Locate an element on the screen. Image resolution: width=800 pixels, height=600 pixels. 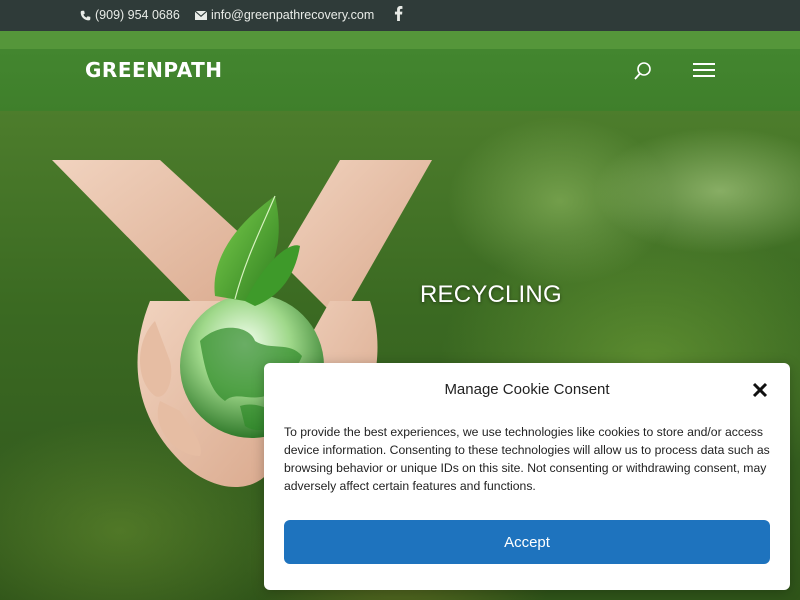
menu-toggle-button is located at coordinates (704, 70).